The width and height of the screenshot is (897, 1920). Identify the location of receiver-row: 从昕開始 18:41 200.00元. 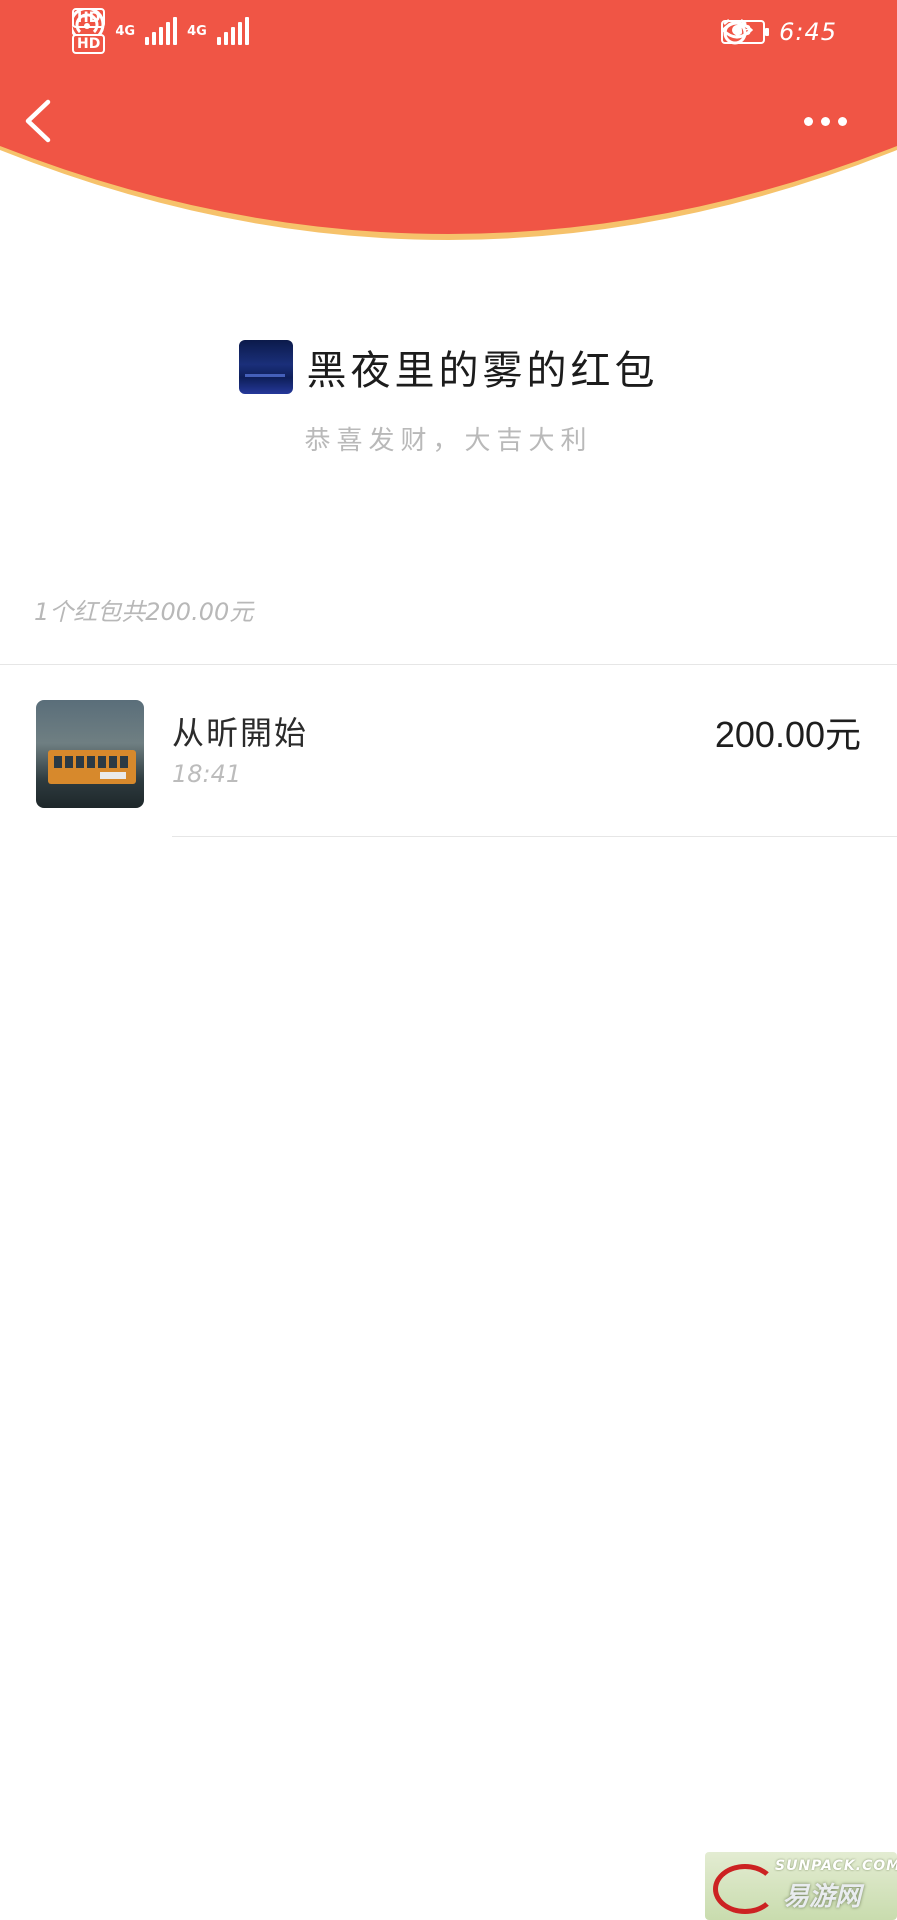
(448, 769).